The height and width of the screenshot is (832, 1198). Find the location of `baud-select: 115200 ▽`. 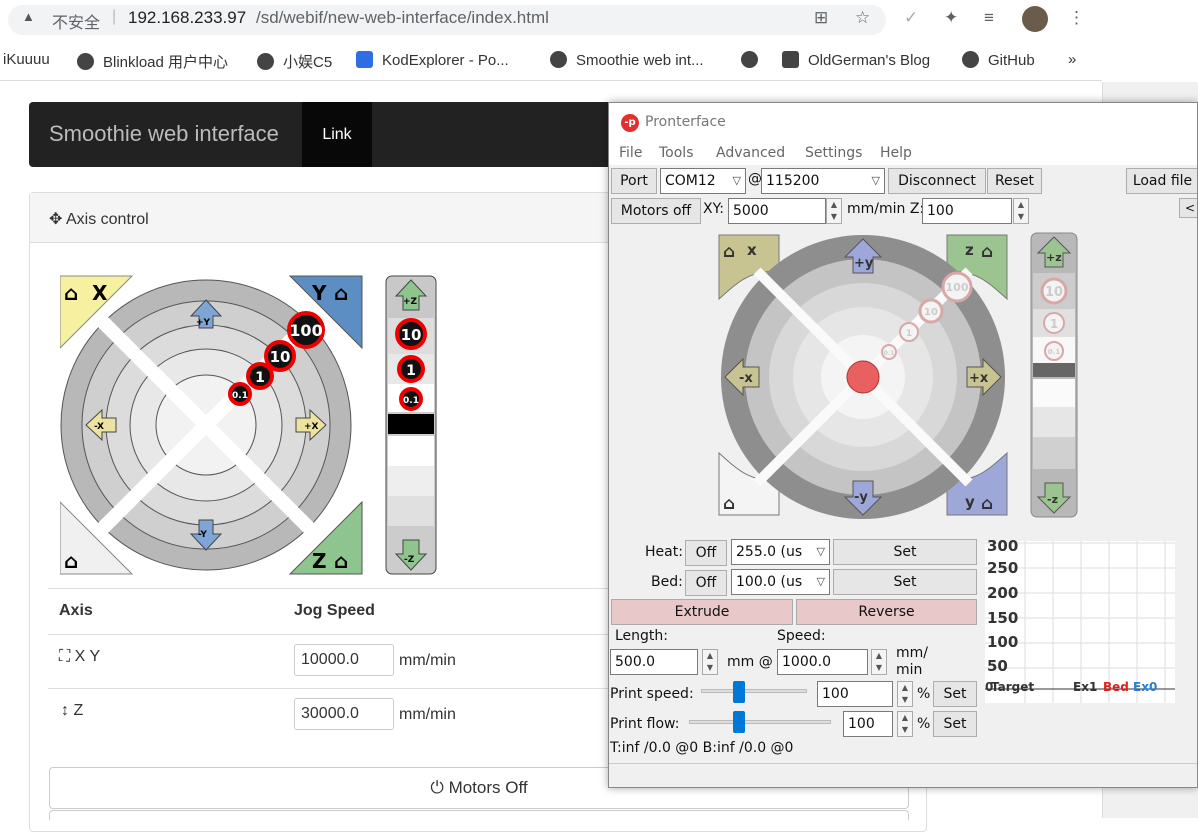

baud-select: 115200 ▽ is located at coordinates (823, 181).